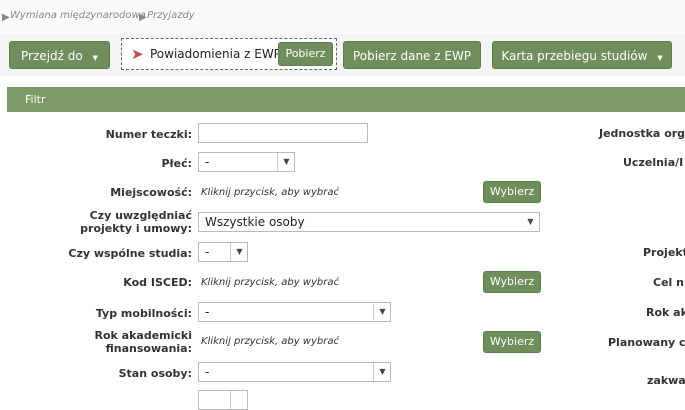 The image size is (685, 410). I want to click on numer-teczki-input, so click(283, 133).